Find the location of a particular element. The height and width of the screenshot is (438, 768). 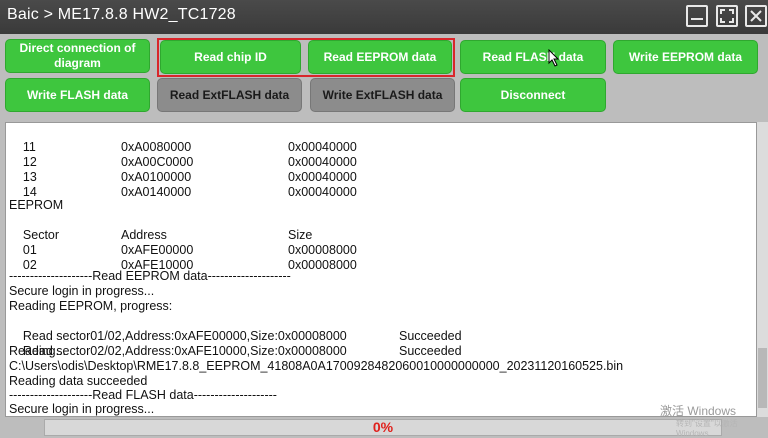

eeprom-header: EEPROM is located at coordinates (36, 205).